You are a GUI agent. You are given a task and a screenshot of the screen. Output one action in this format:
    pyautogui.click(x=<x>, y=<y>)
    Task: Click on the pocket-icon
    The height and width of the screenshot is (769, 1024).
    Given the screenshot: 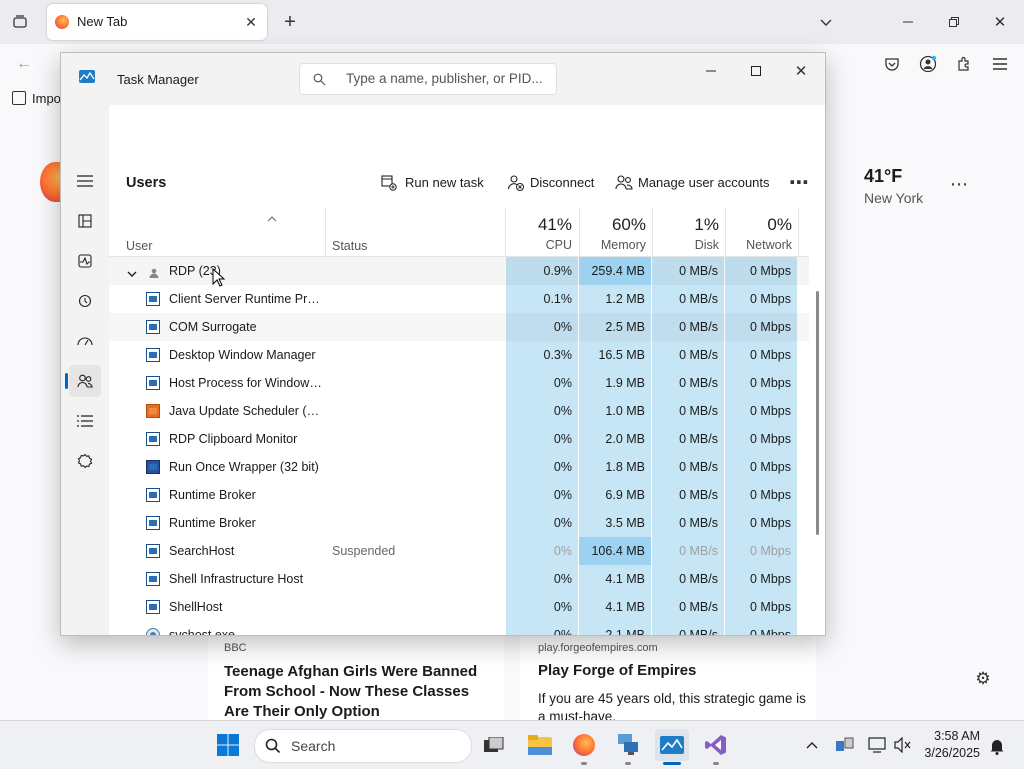 What is the action you would take?
    pyautogui.click(x=892, y=64)
    